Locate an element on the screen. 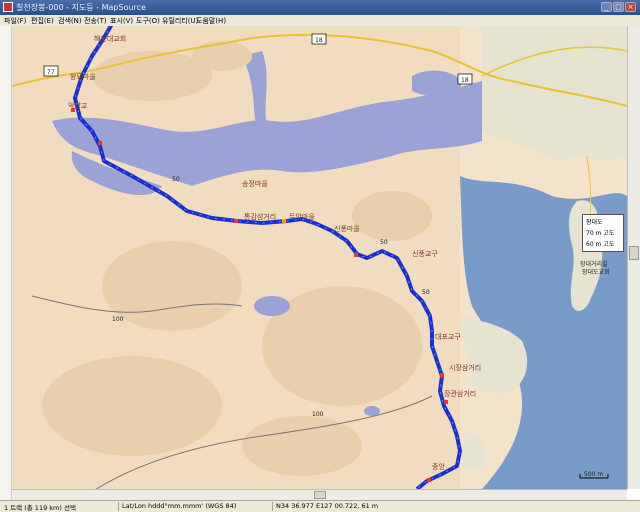 The height and width of the screenshot is (512, 640). menu-transfer: 전송(T) is located at coordinates (95, 21).